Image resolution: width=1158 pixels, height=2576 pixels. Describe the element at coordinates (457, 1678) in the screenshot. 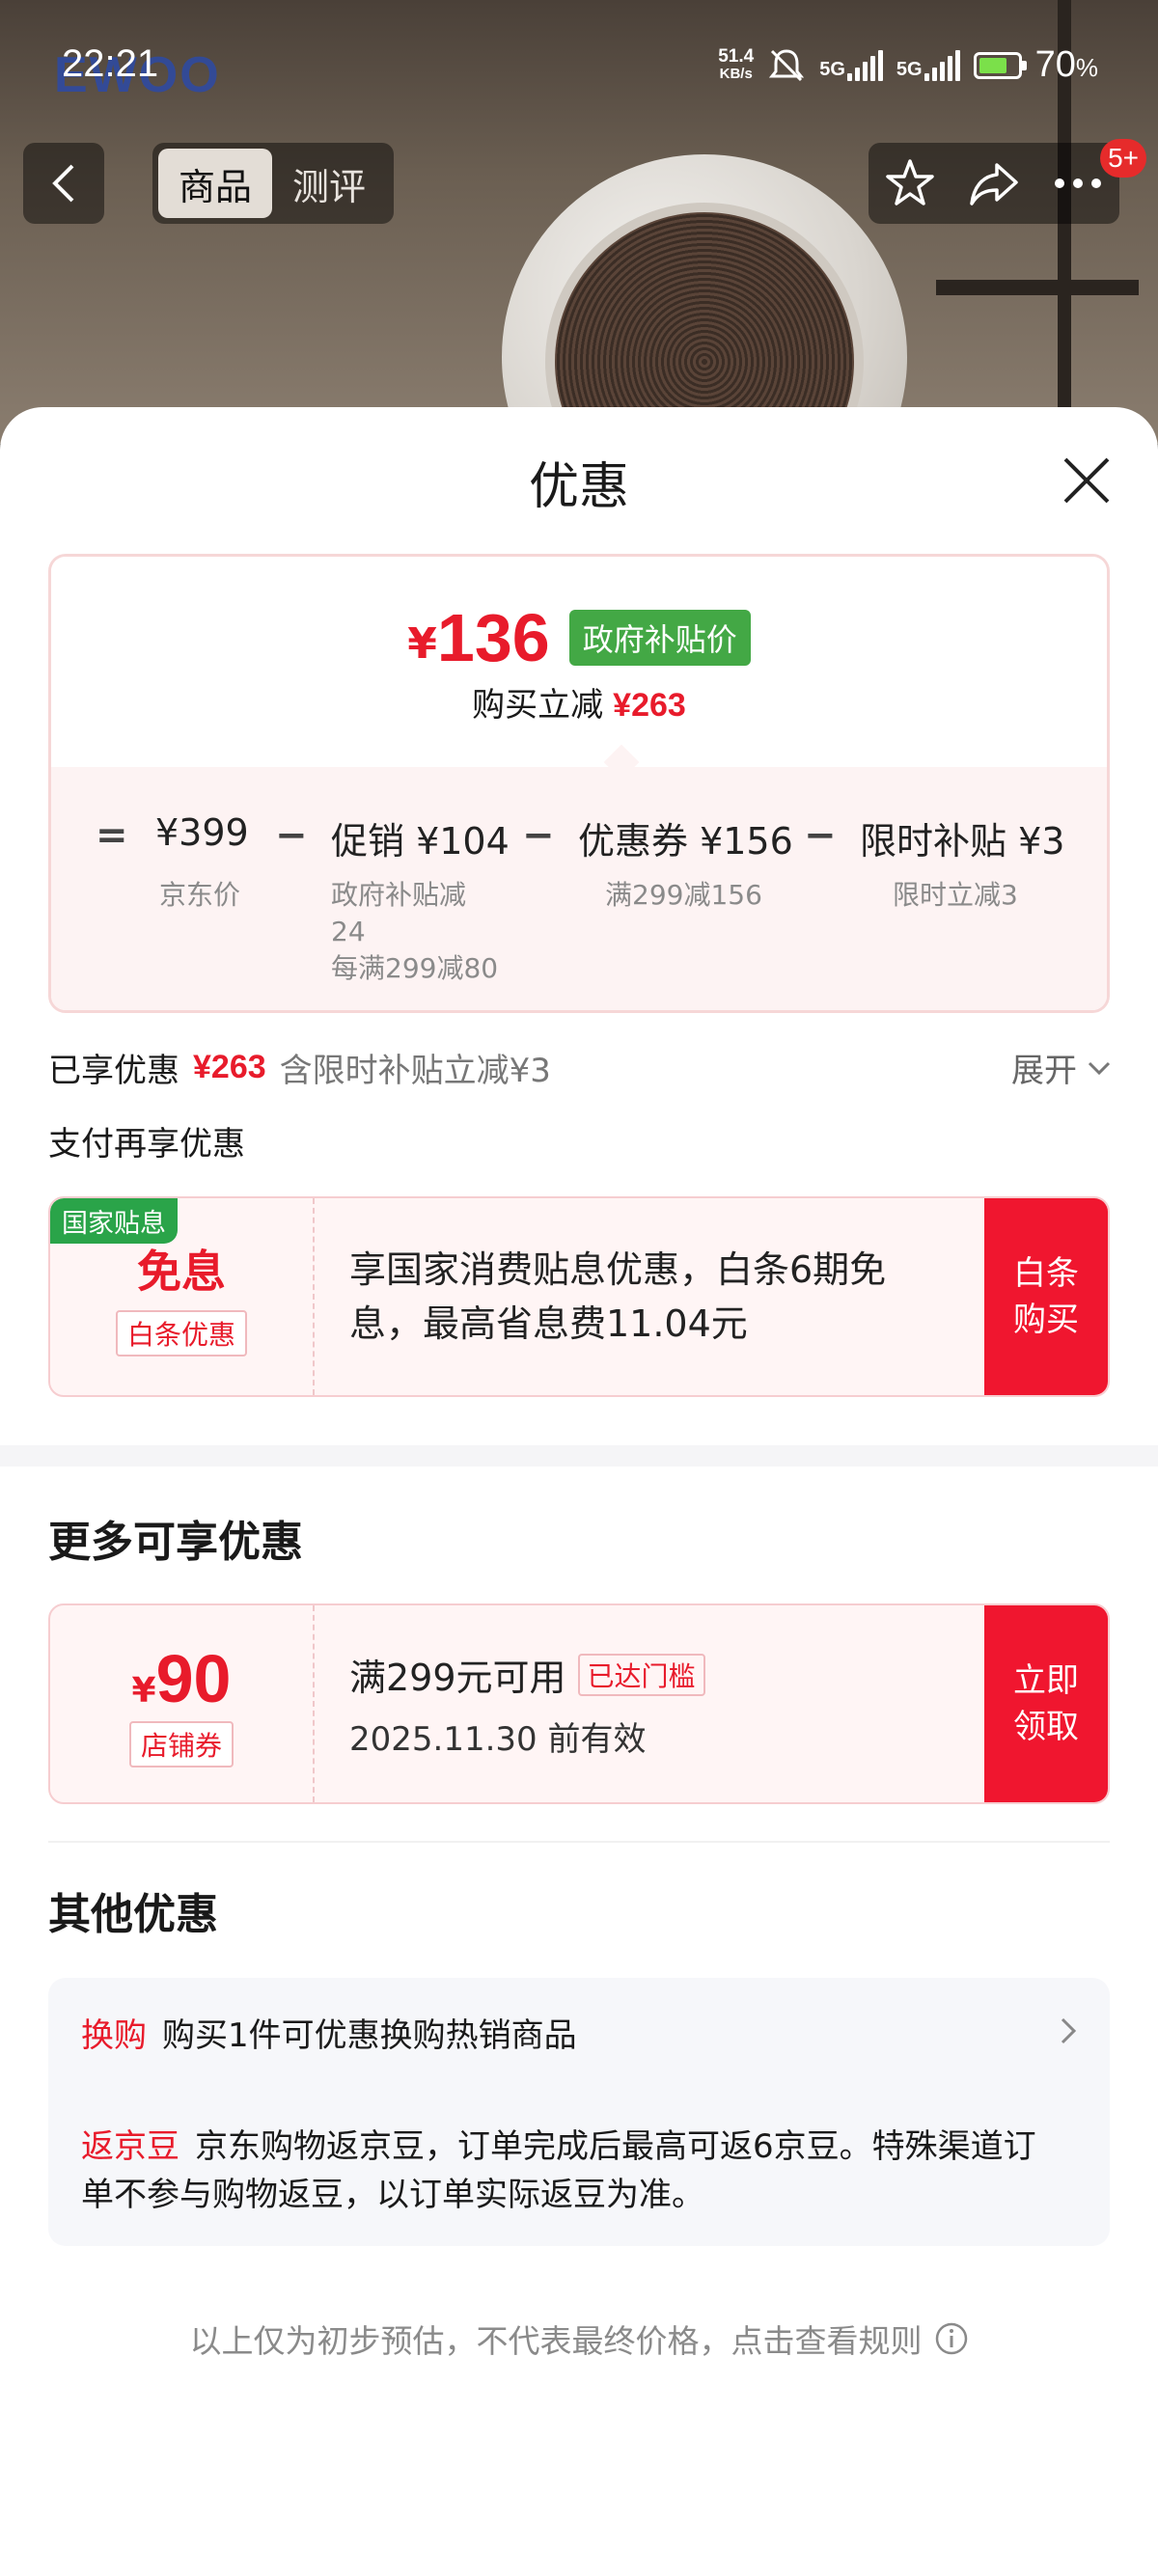

I see `coupon-condition: 满299元可用` at that location.